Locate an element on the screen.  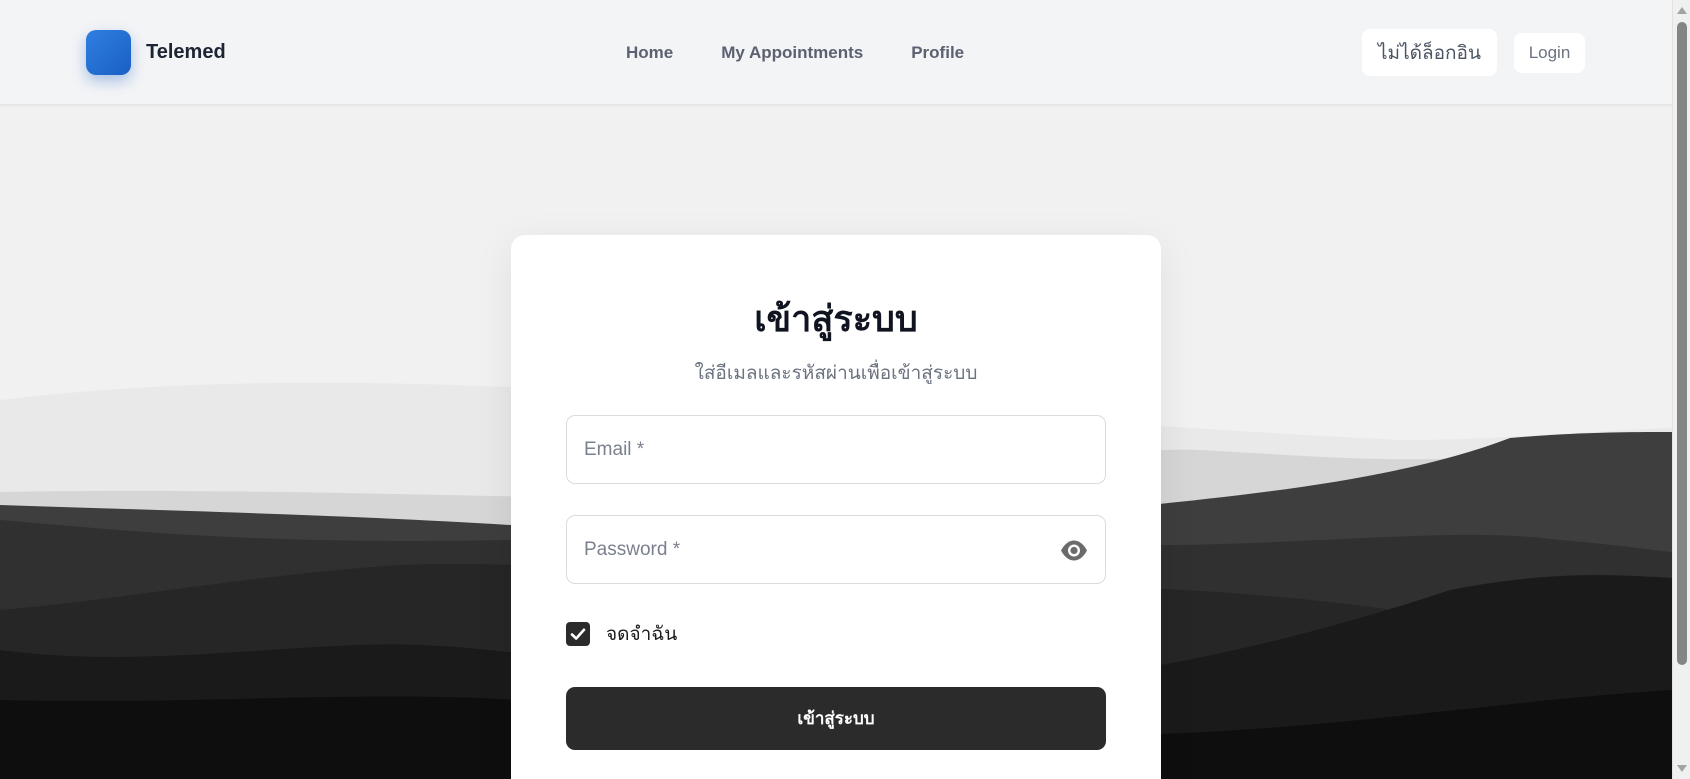
brand-name: Telemed is located at coordinates (186, 52).